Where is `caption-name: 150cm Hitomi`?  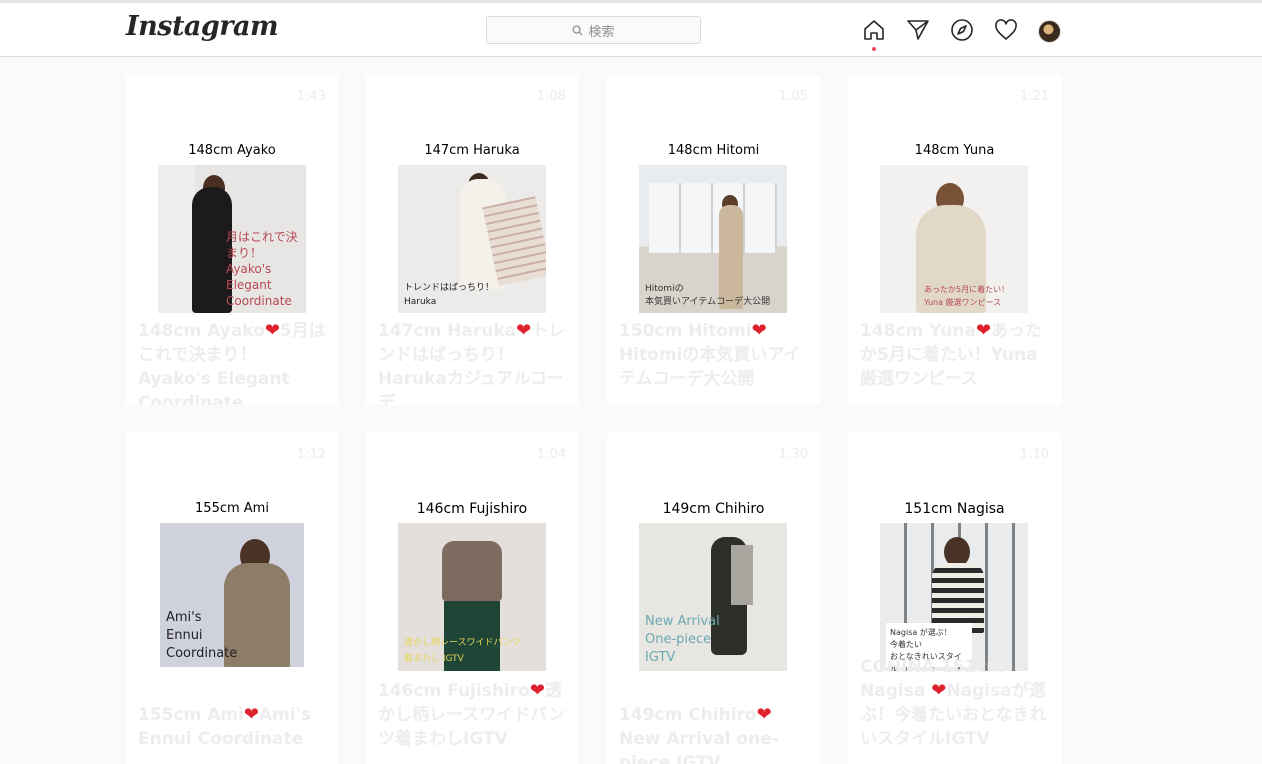 caption-name: 150cm Hitomi is located at coordinates (685, 331).